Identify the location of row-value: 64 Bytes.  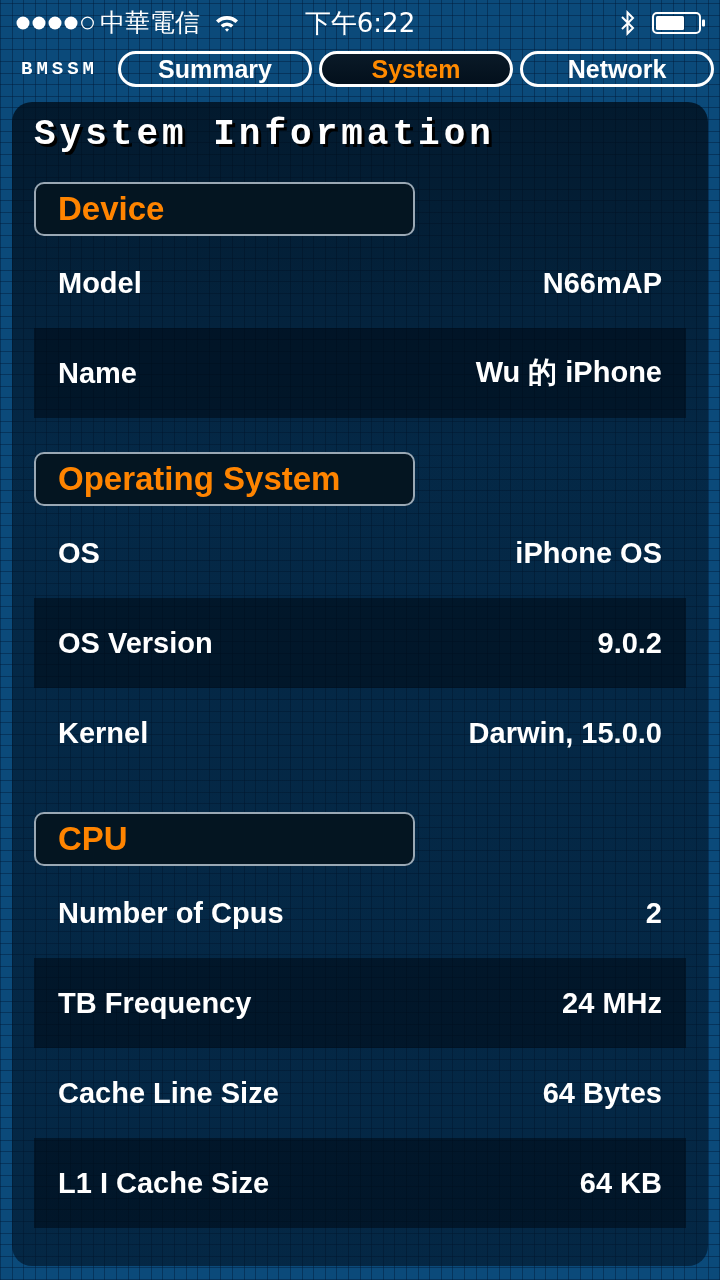
(602, 1093).